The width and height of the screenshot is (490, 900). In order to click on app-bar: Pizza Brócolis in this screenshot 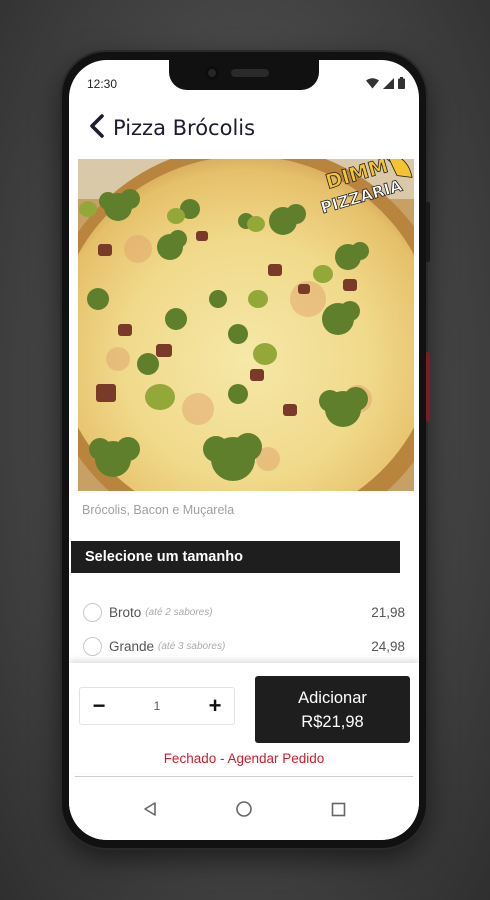, I will do `click(244, 128)`.